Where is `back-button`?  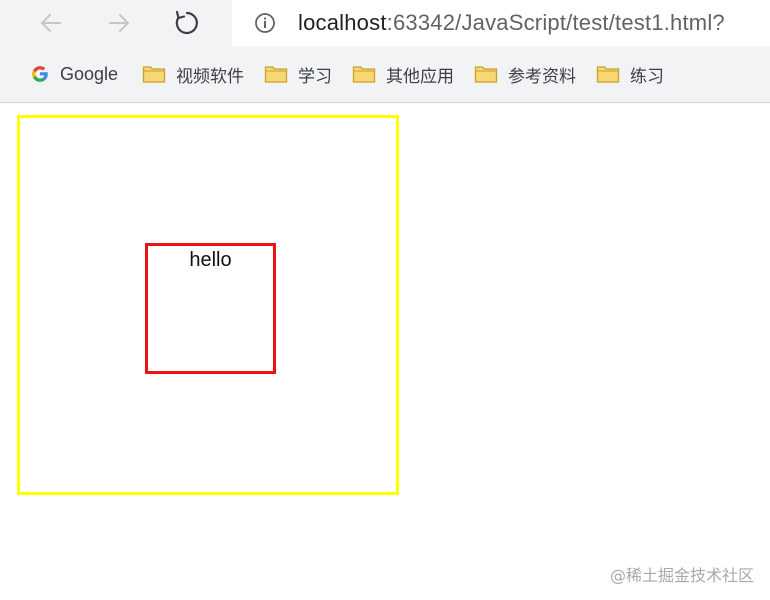
back-button is located at coordinates (51, 23).